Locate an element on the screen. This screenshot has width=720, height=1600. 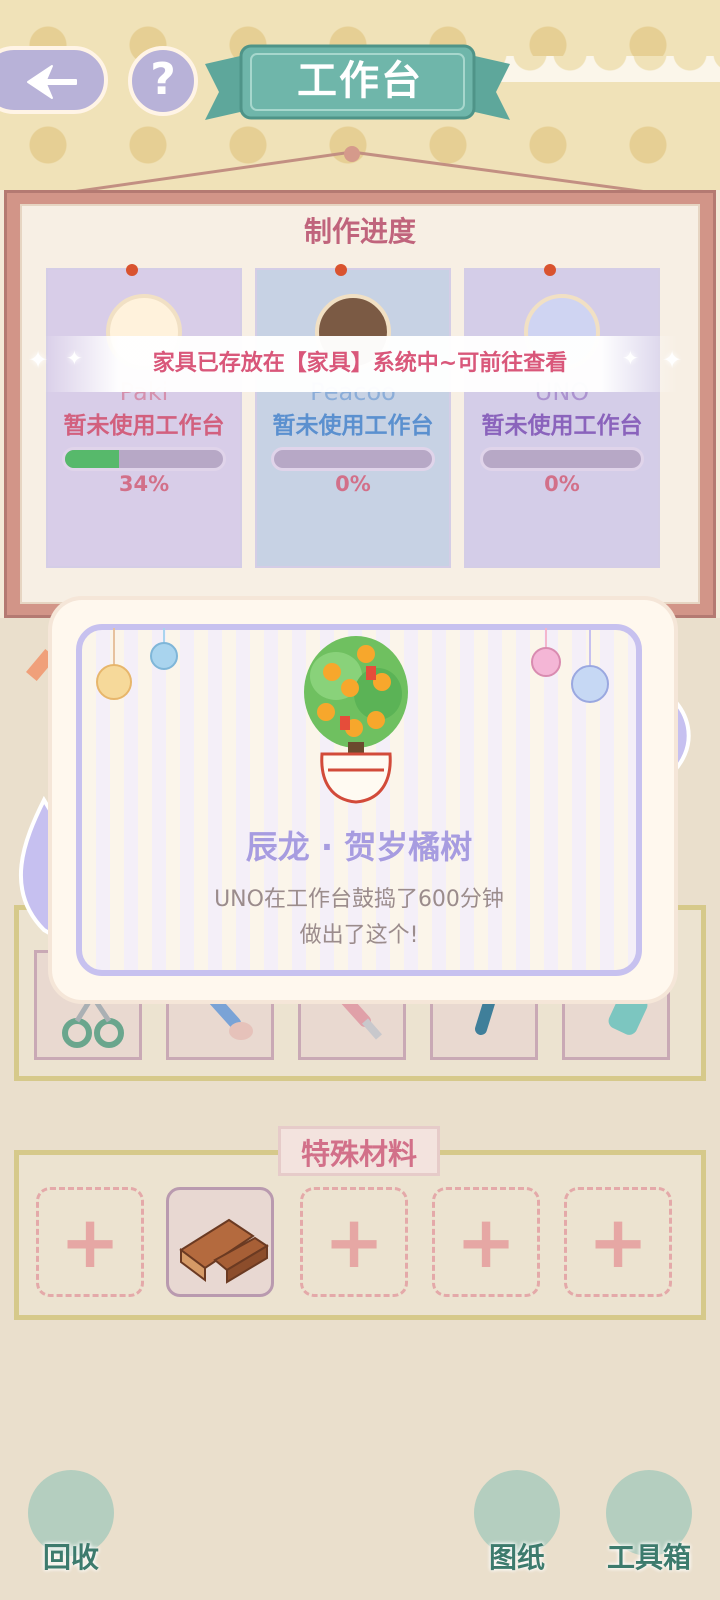
description-line-2: 做出了这个! is located at coordinates (359, 935).